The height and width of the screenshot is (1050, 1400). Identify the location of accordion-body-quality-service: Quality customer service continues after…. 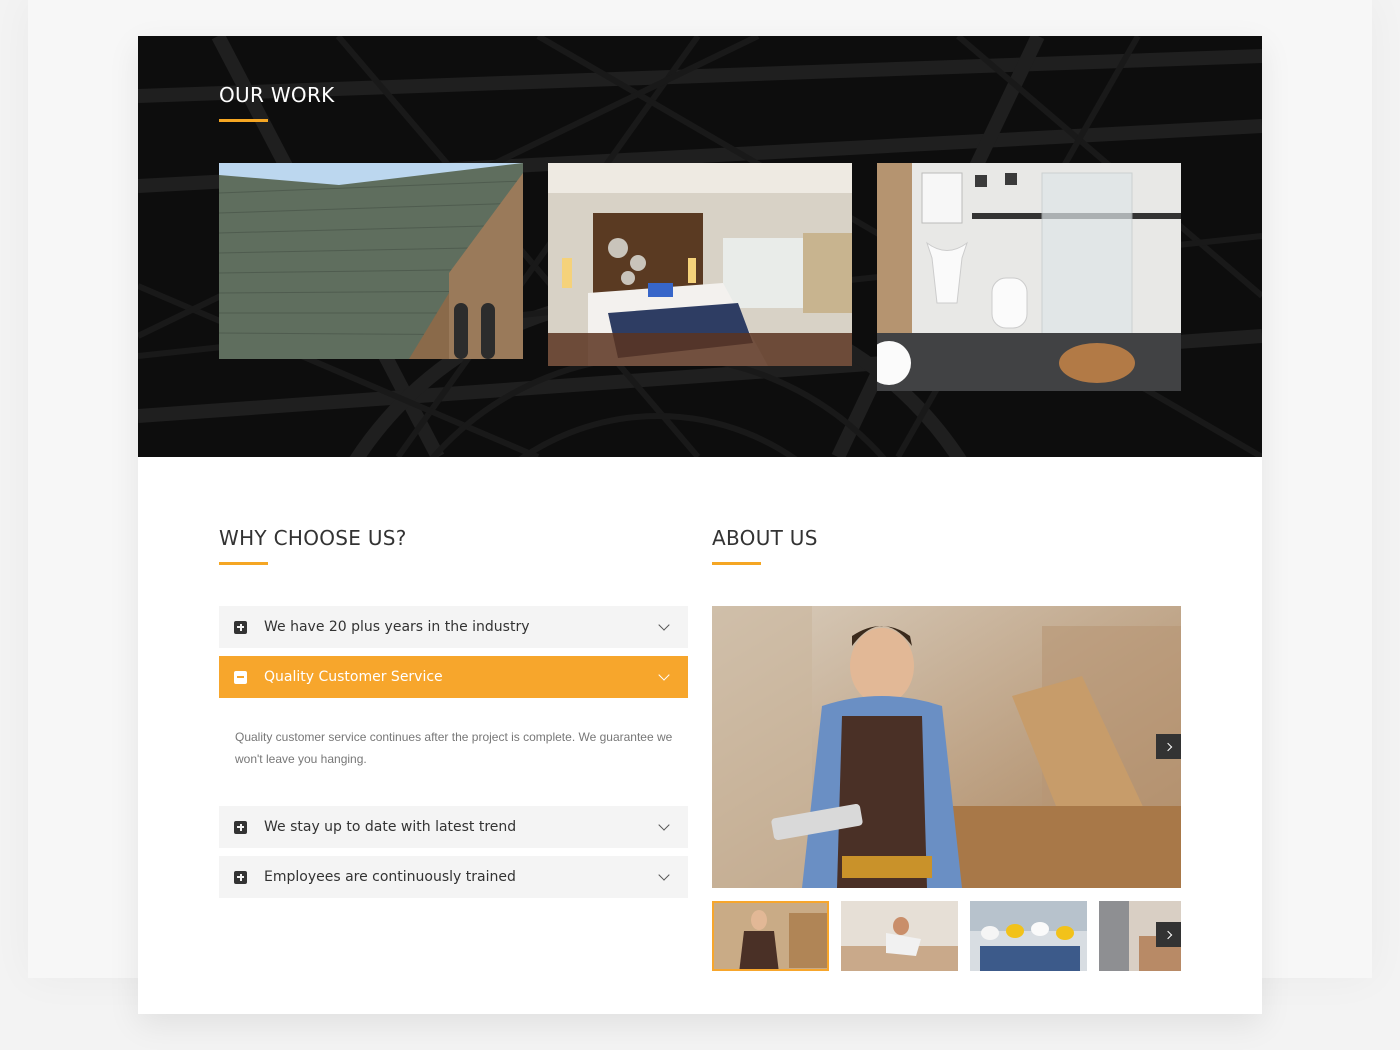
(454, 748).